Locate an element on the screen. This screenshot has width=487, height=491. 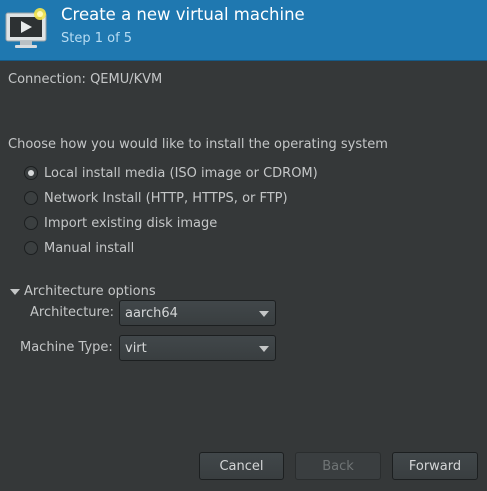
expander-label: Architecture options is located at coordinates (90, 291).